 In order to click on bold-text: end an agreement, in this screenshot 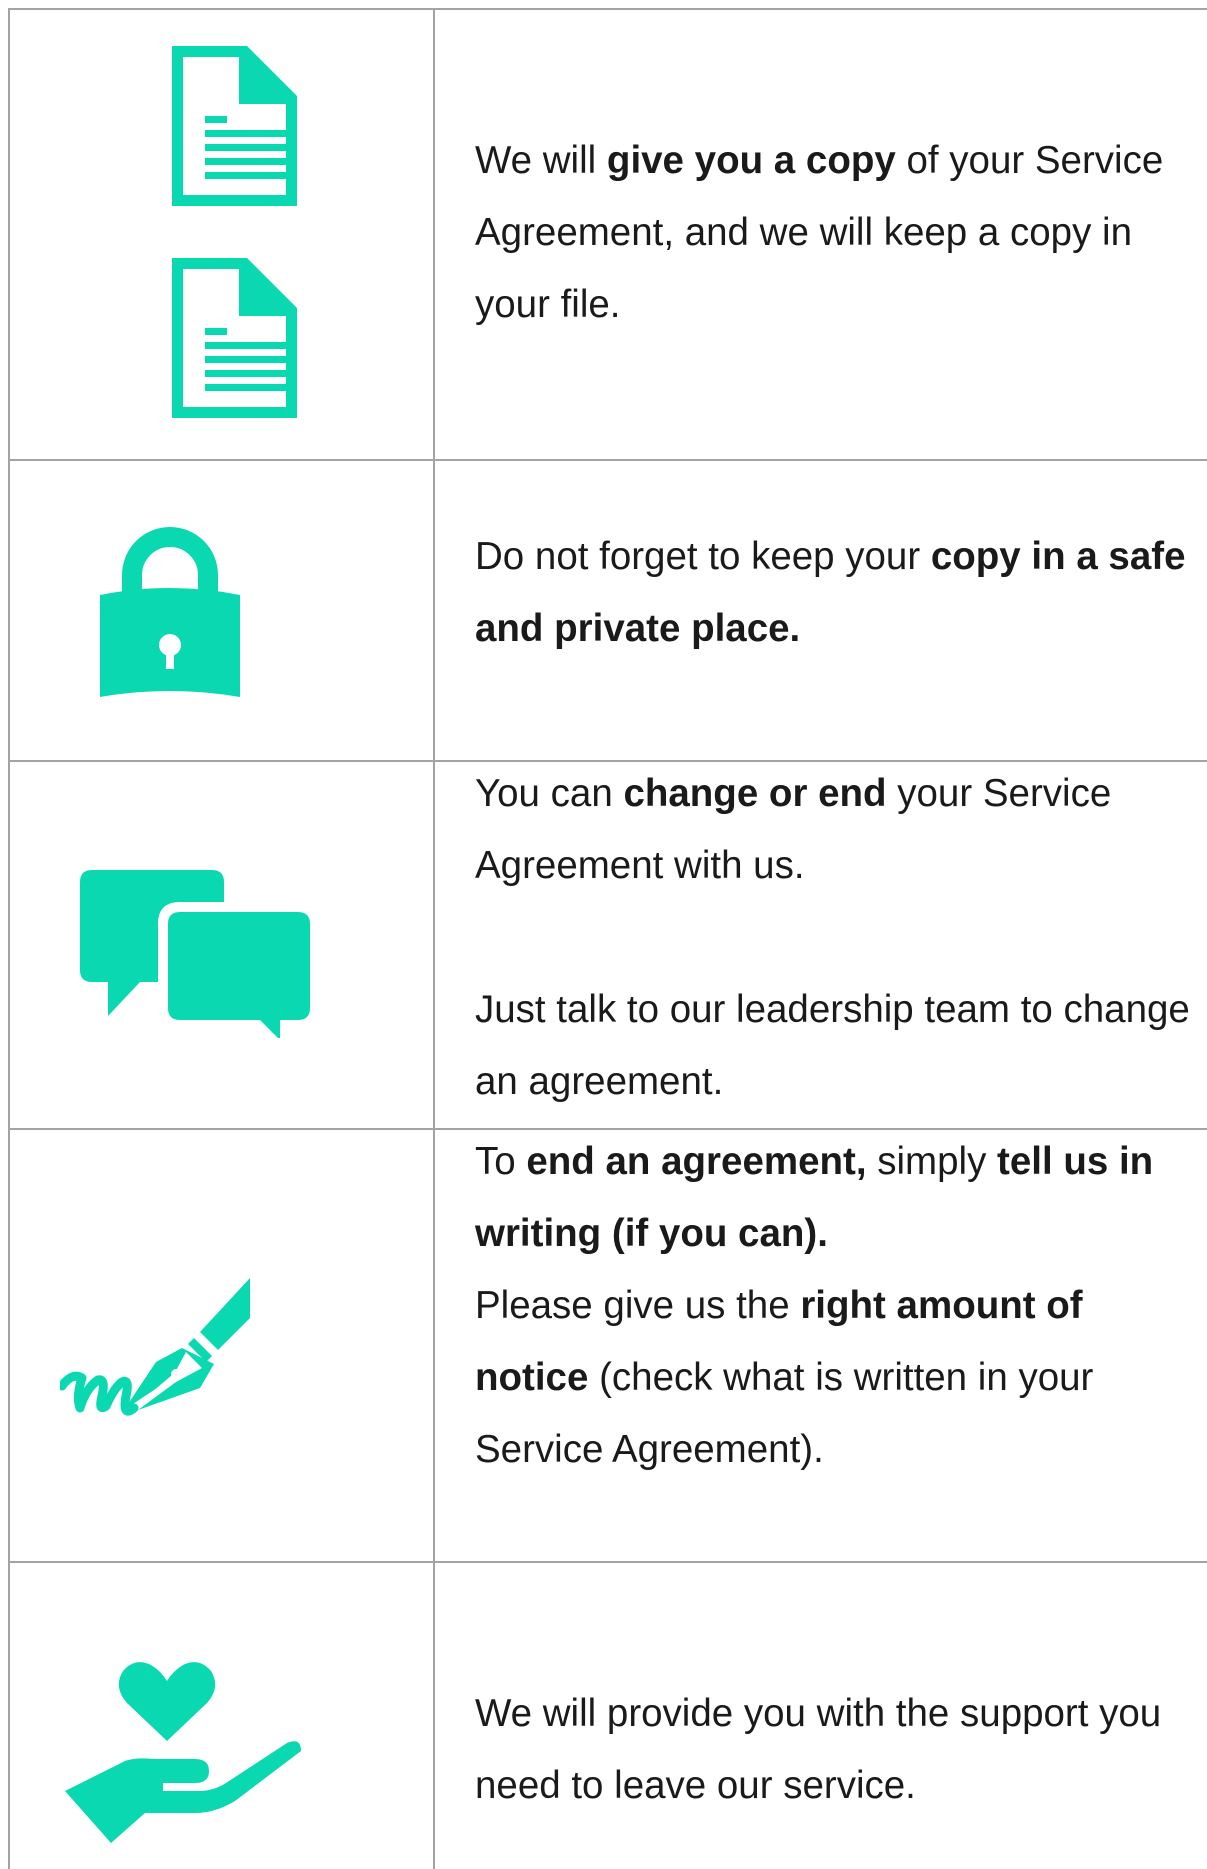, I will do `click(696, 1161)`.